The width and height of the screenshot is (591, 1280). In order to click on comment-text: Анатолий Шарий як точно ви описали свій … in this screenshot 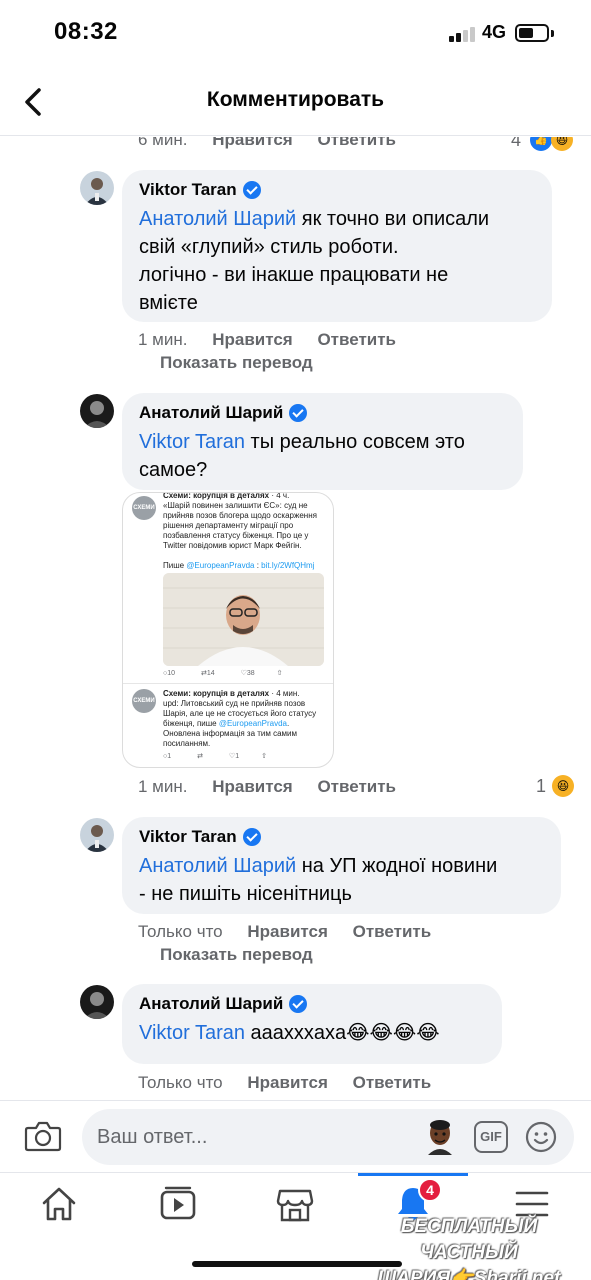, I will do `click(337, 261)`.